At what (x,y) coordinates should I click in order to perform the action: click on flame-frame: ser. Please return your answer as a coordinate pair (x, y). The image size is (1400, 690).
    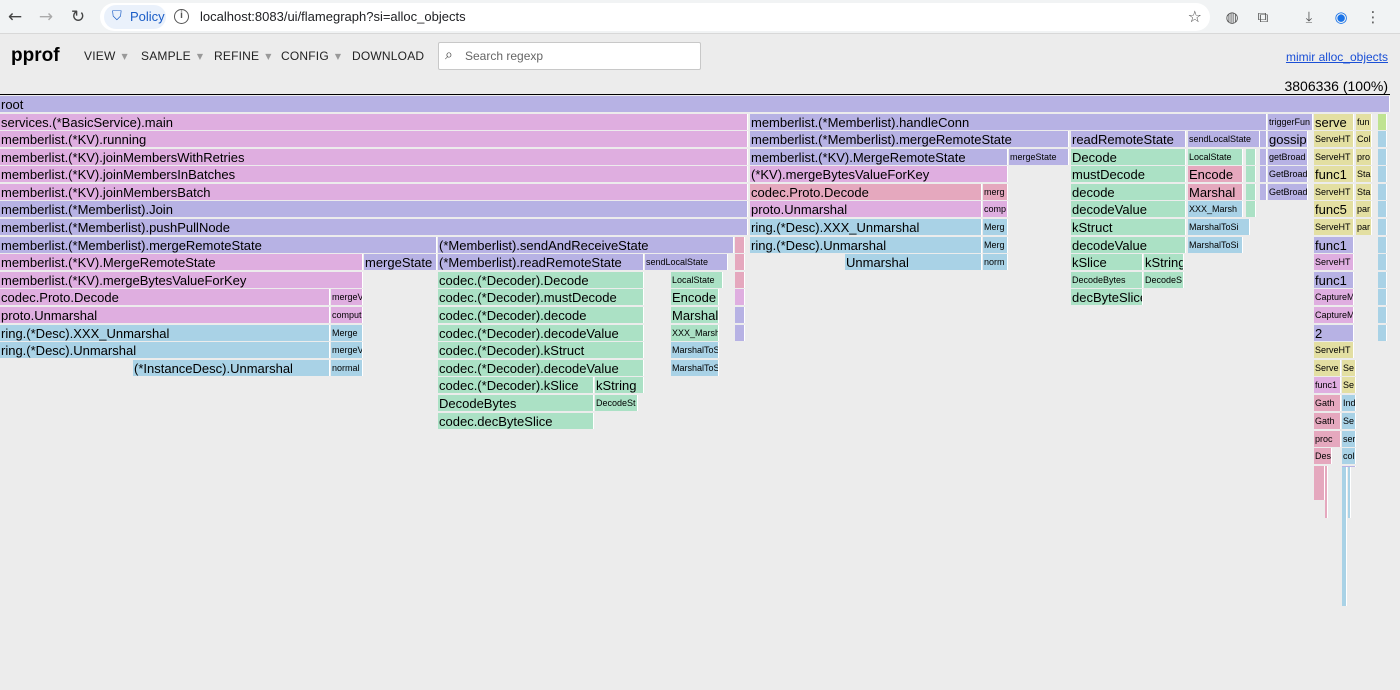
    Looking at the image, I should click on (1349, 439).